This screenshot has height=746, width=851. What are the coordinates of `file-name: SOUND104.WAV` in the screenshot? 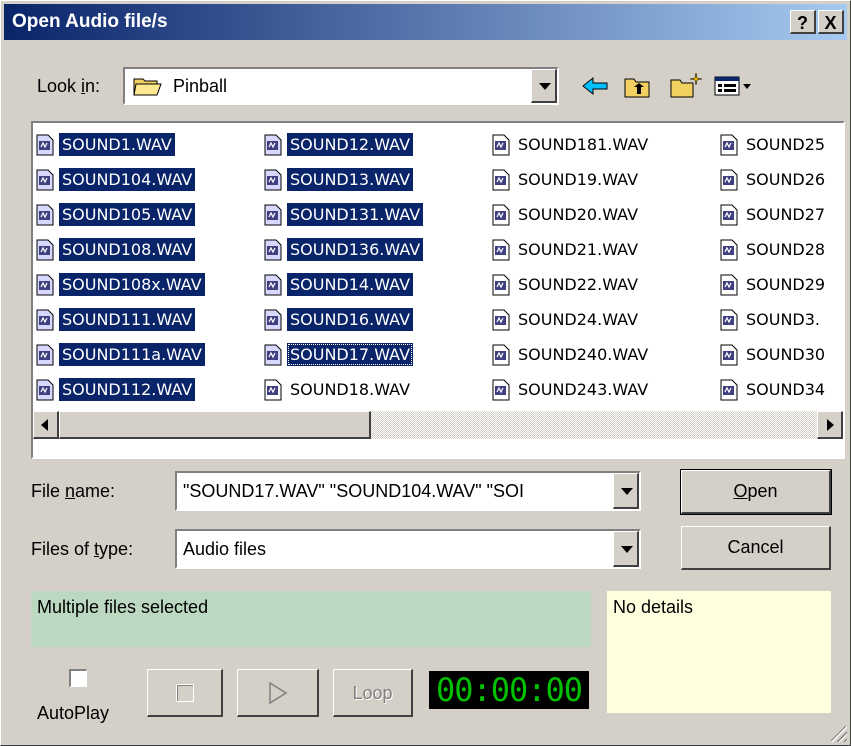 It's located at (127, 179).